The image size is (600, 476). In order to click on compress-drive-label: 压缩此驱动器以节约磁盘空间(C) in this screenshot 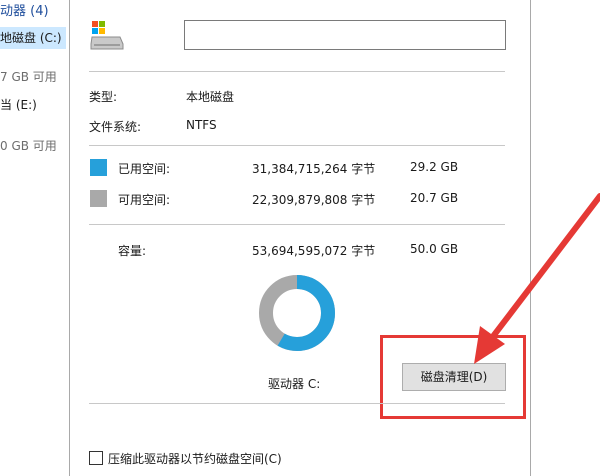, I will do `click(195, 458)`.